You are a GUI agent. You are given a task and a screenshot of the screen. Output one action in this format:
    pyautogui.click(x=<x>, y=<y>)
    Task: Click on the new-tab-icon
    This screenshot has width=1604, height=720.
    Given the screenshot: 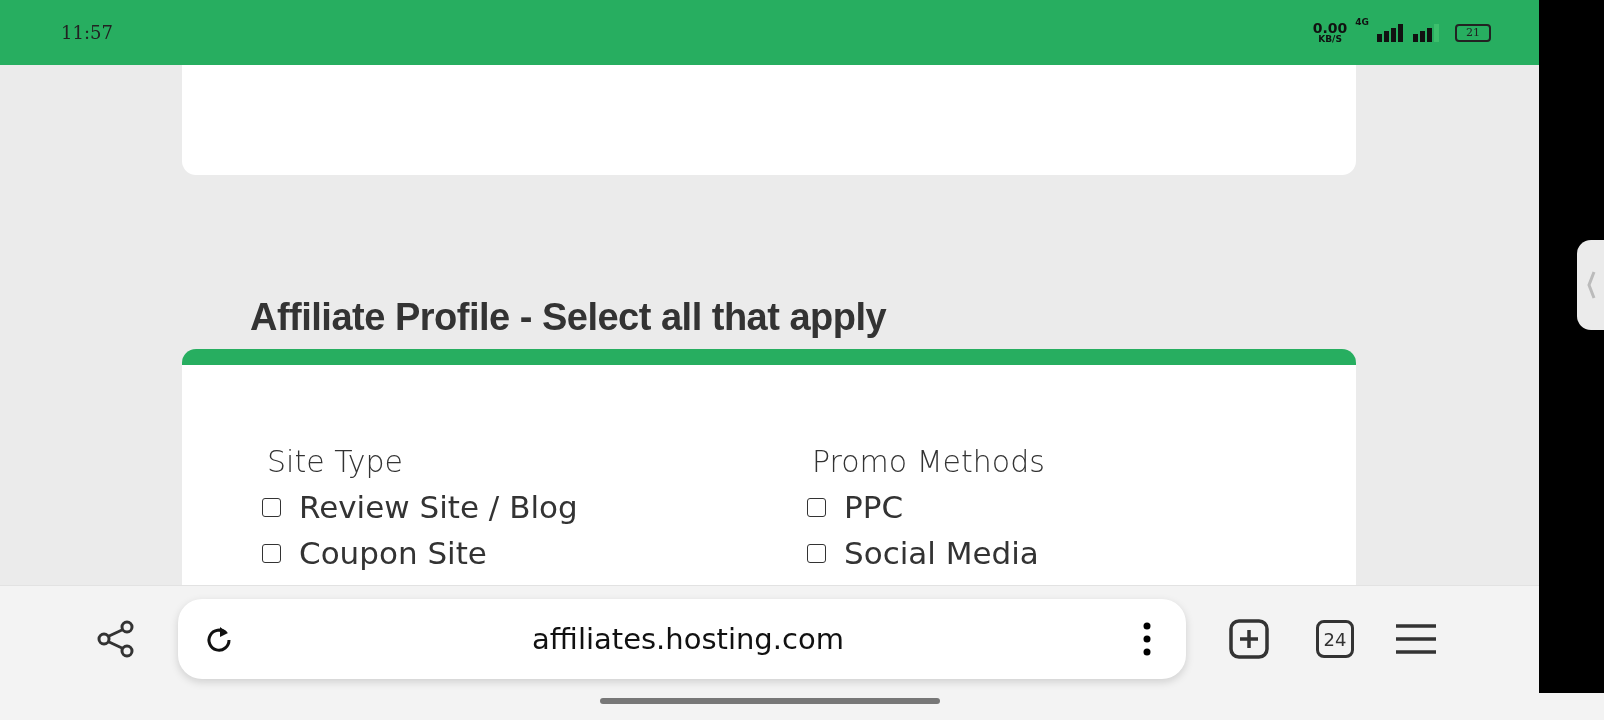 What is the action you would take?
    pyautogui.click(x=1249, y=639)
    